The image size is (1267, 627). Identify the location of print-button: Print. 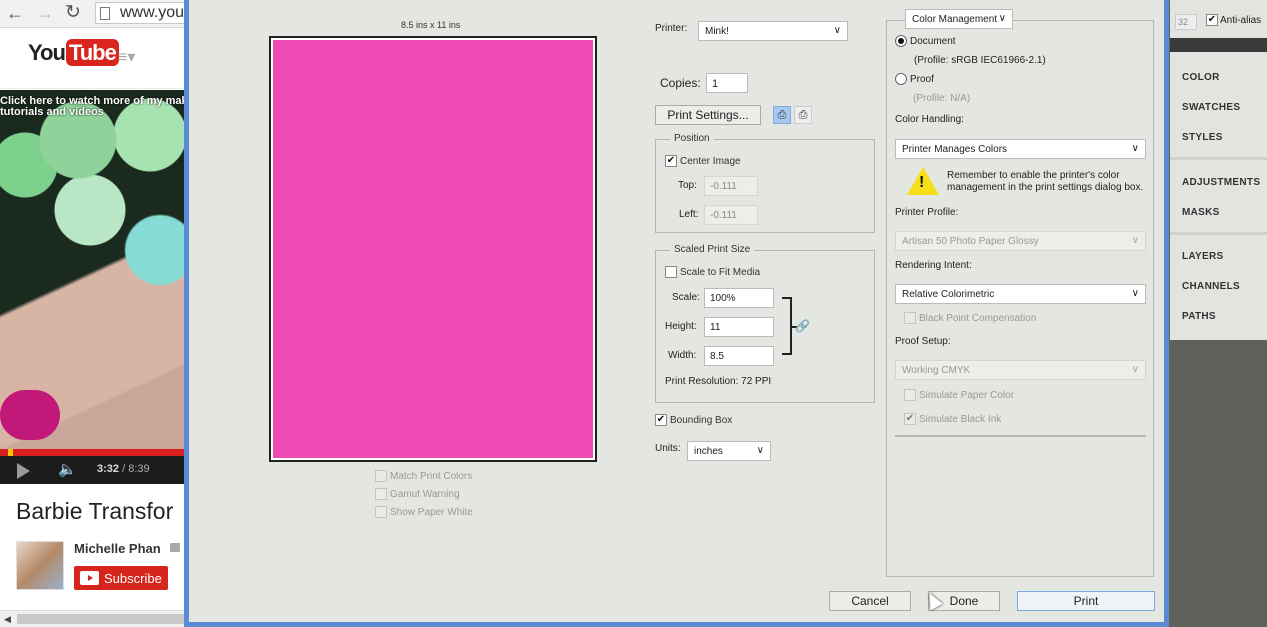
(1086, 601).